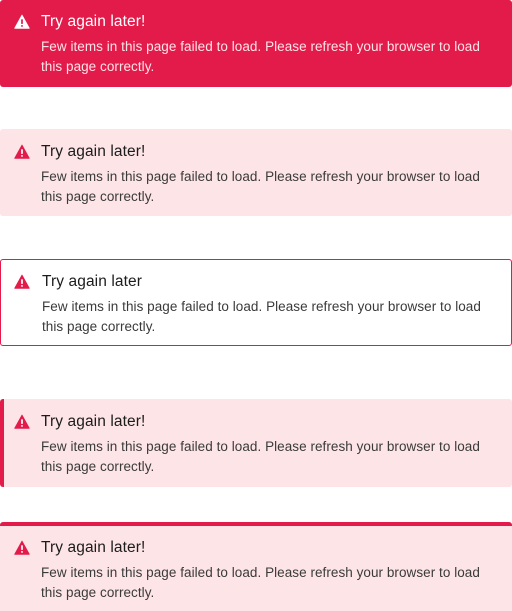 The width and height of the screenshot is (512, 611). Describe the element at coordinates (92, 281) in the screenshot. I see `alert-title: Try again later` at that location.